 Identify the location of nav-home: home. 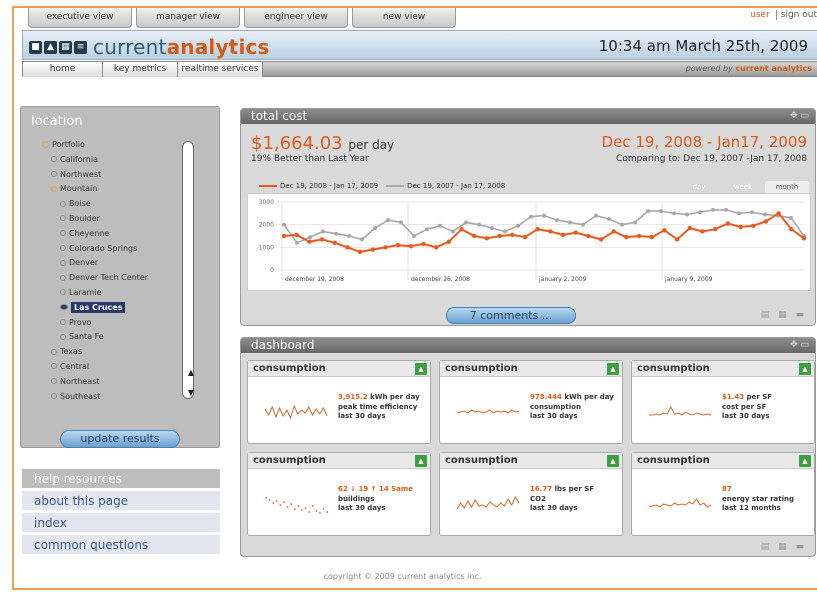
(63, 69).